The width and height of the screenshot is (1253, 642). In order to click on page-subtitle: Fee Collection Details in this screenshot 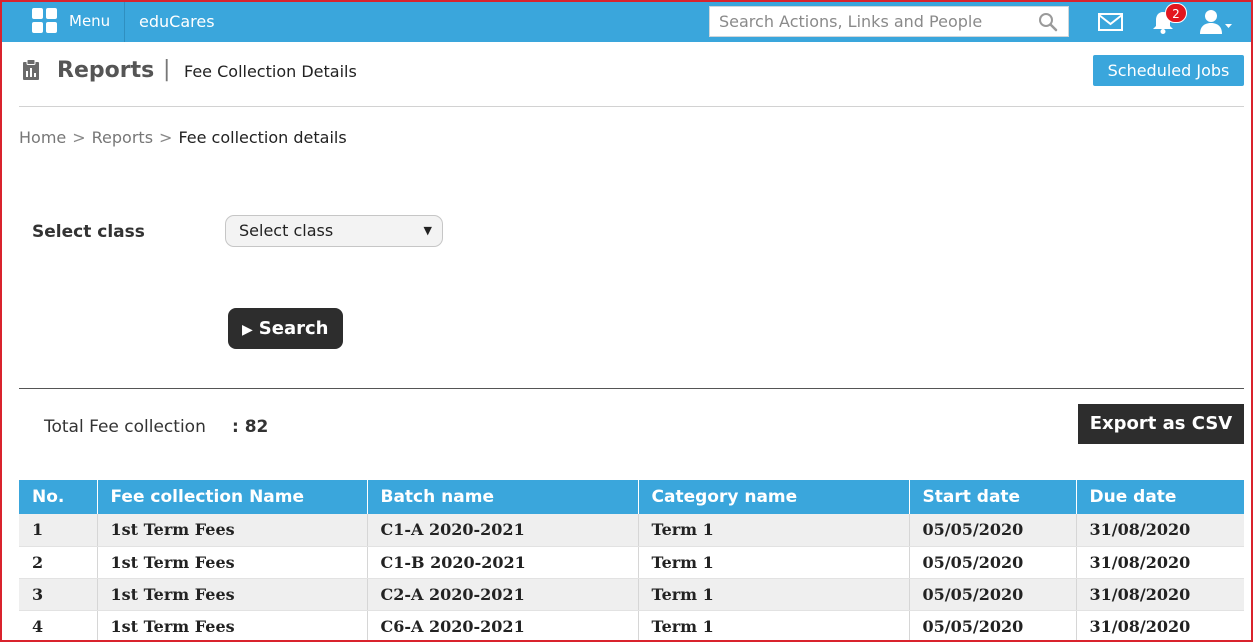, I will do `click(270, 71)`.